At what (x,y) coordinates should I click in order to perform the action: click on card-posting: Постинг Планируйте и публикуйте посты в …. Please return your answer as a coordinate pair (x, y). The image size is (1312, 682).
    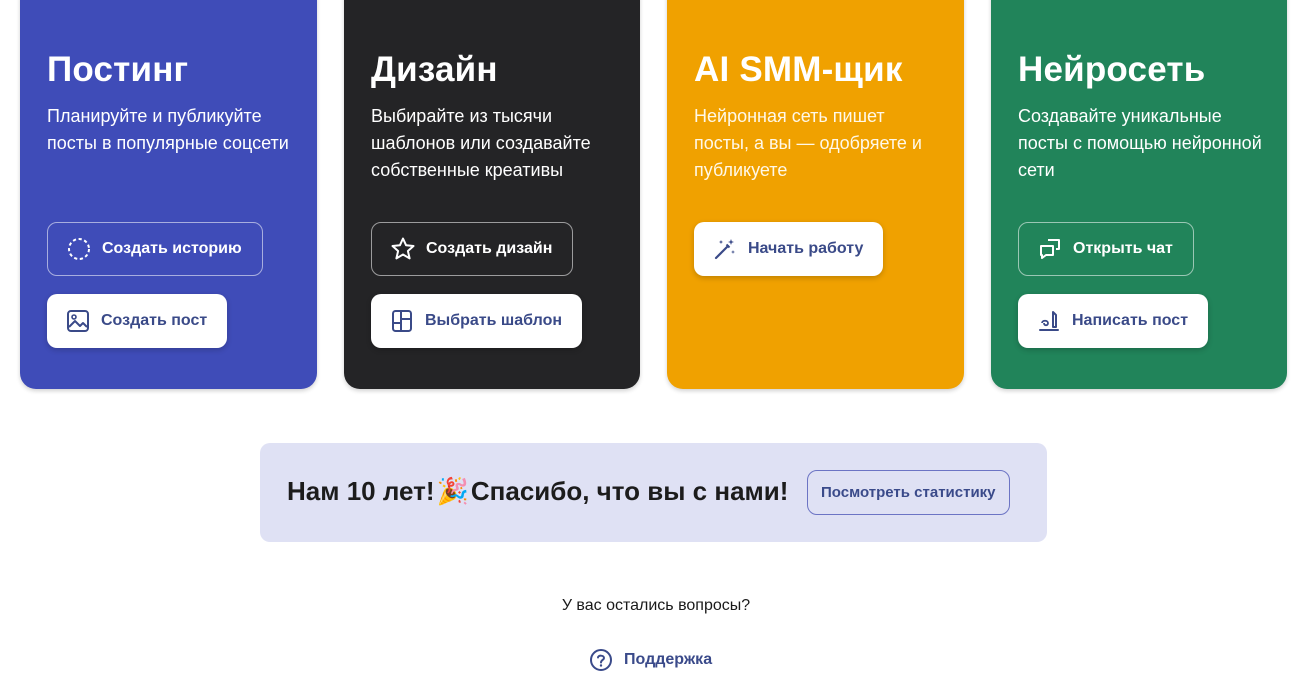
    Looking at the image, I should click on (168, 194).